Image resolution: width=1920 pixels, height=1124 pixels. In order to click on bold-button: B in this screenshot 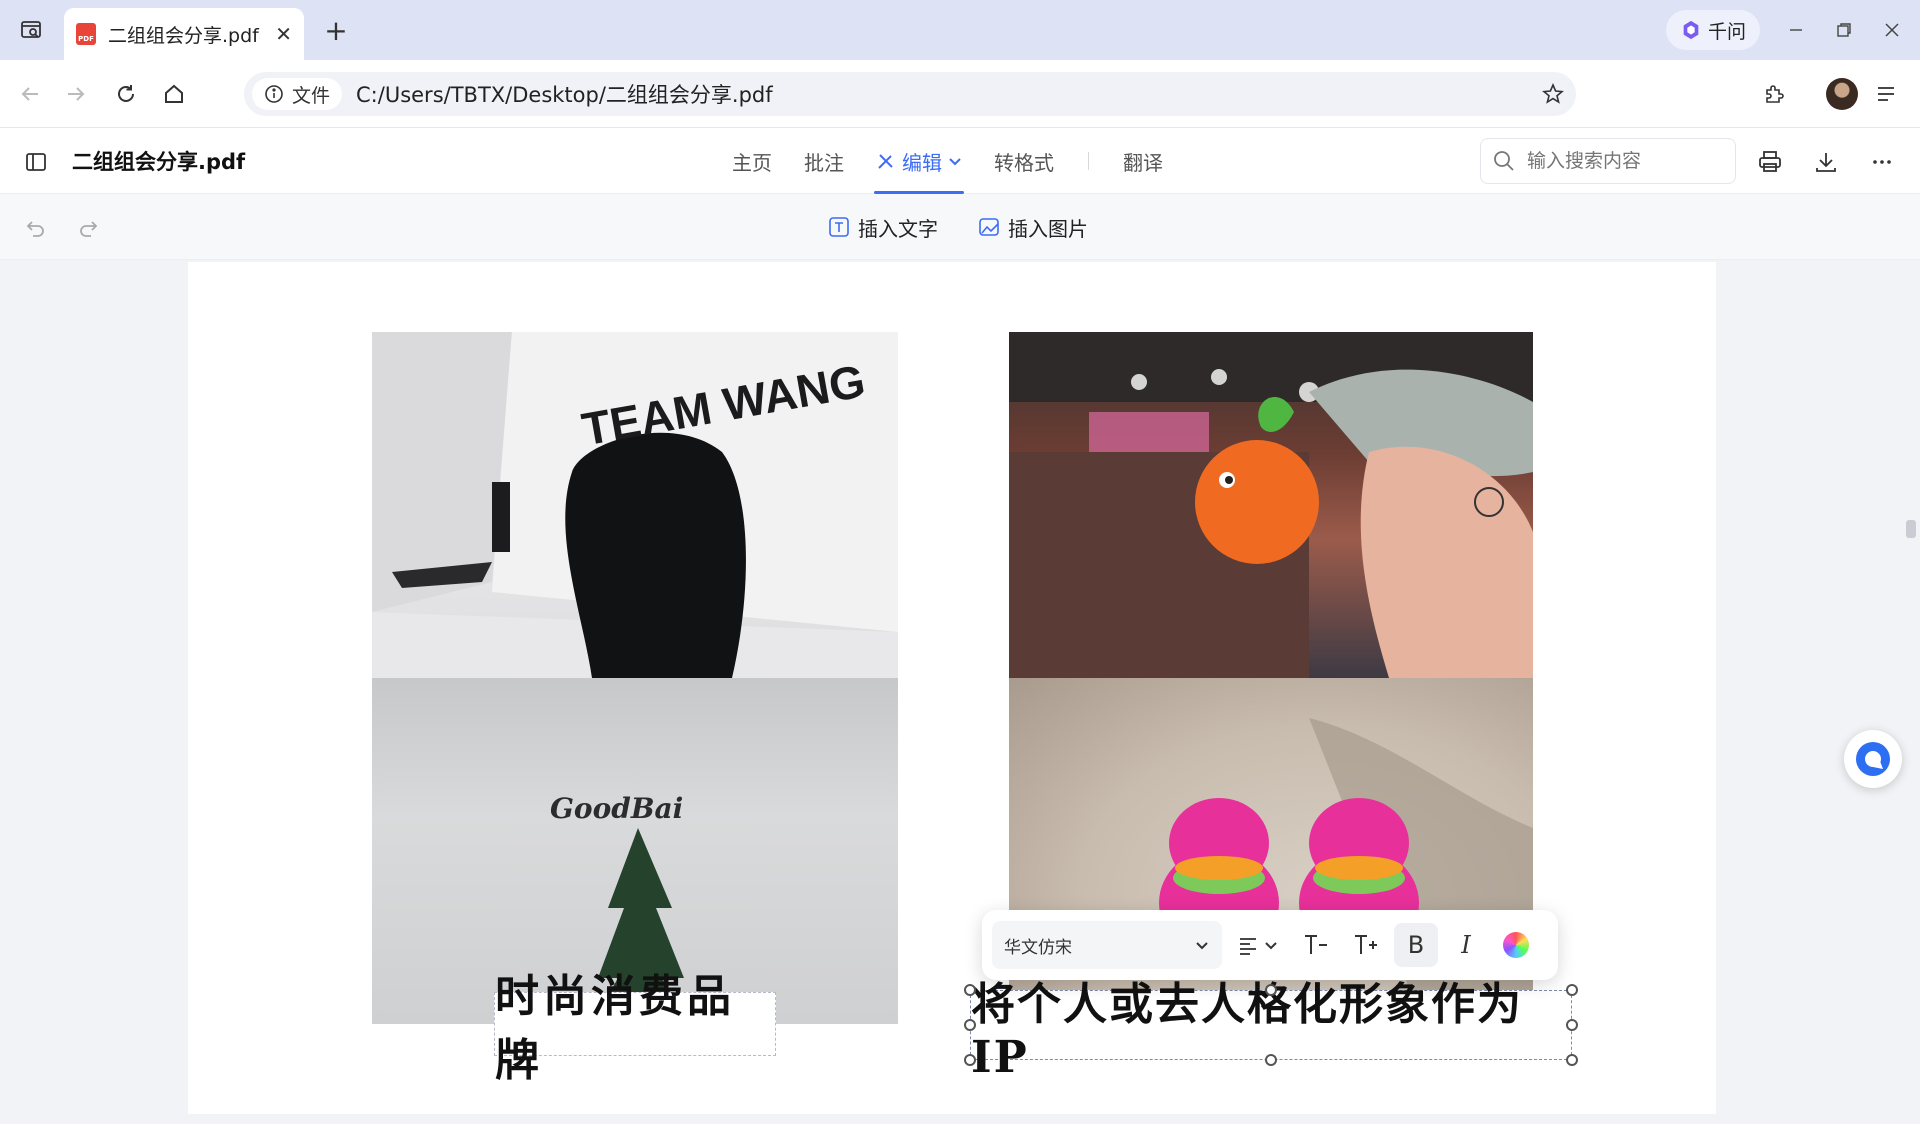, I will do `click(1416, 945)`.